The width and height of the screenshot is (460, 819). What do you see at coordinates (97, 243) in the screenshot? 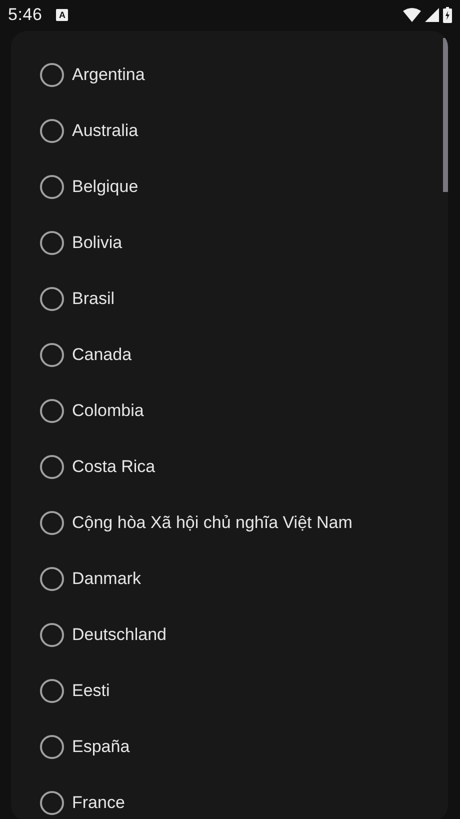
I see `option-label: Bolivia` at bounding box center [97, 243].